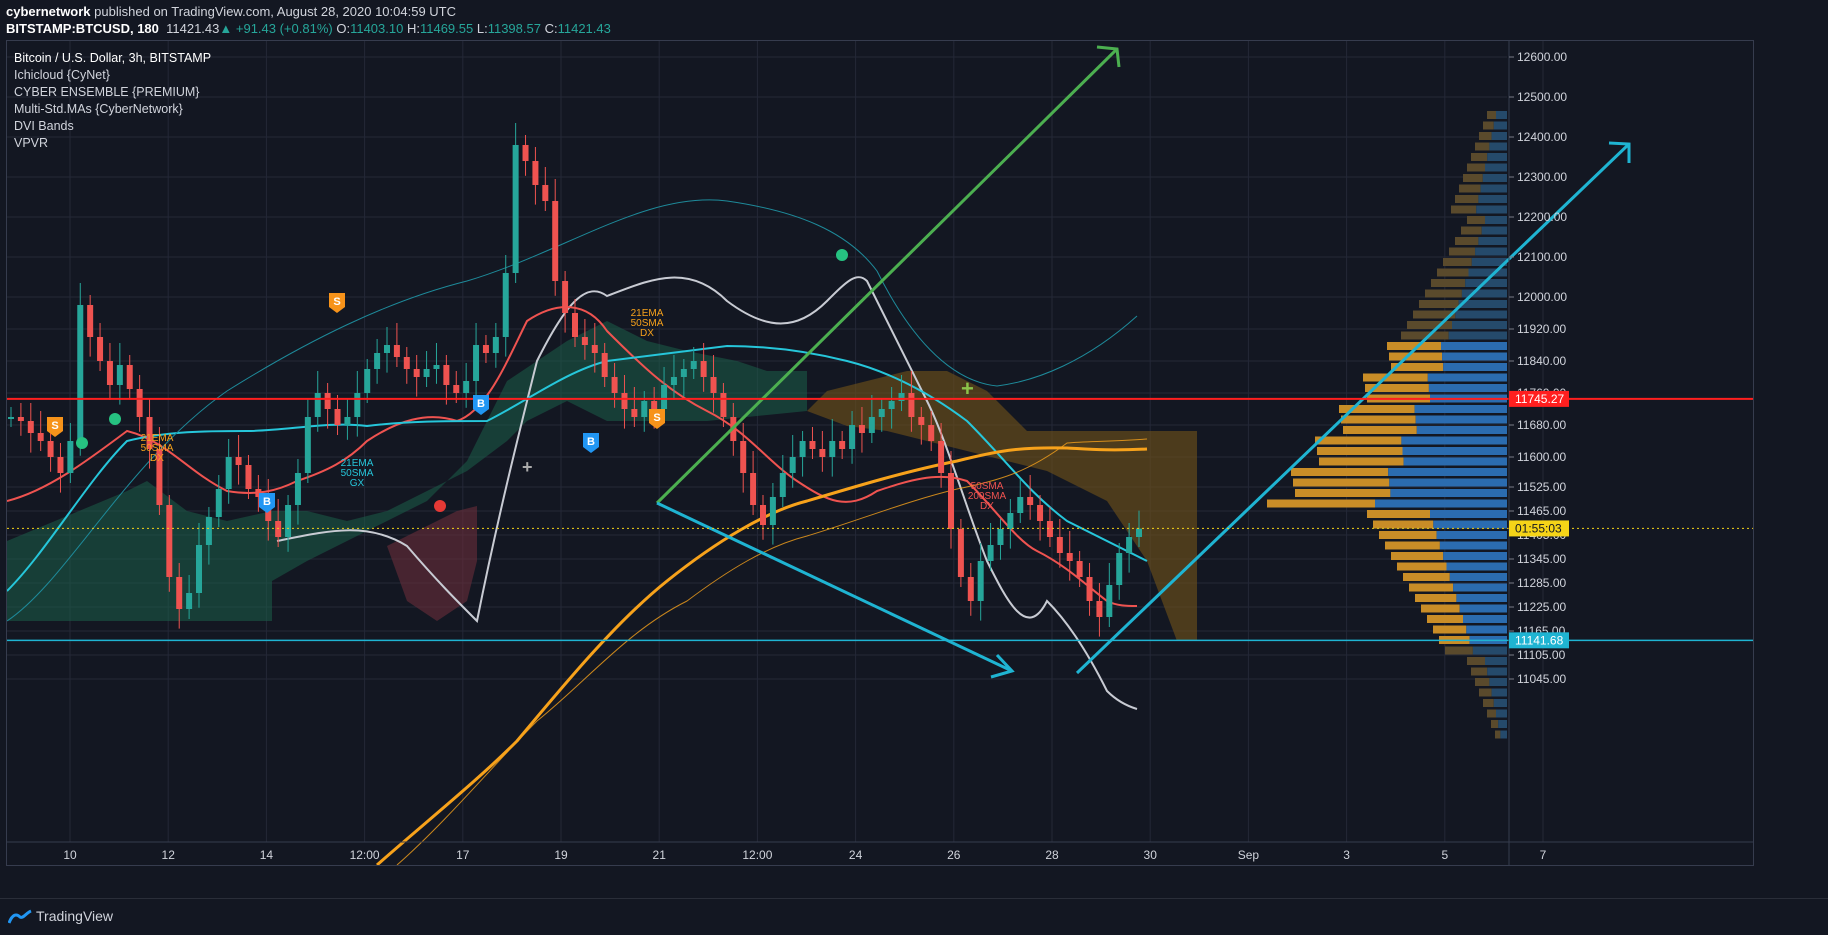 Image resolution: width=1828 pixels, height=935 pixels. I want to click on symbol-label: BITSTAMP:BTCUSD, 180, so click(82, 28).